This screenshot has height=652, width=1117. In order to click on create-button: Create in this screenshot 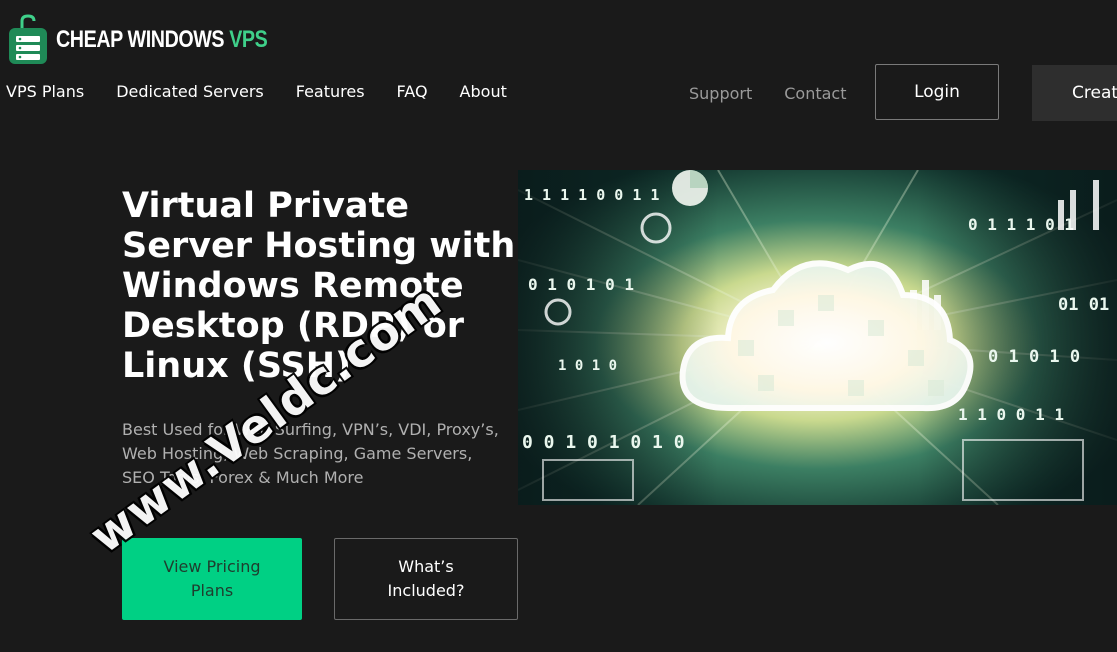, I will do `click(1074, 93)`.